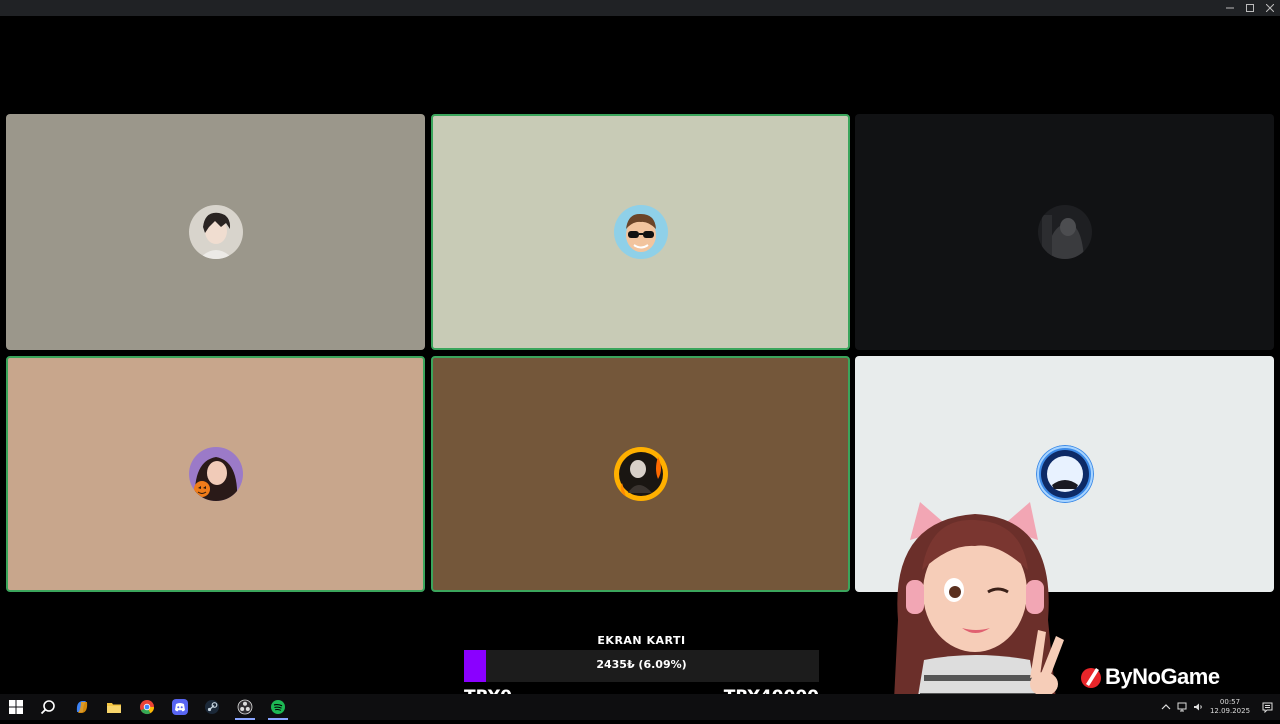 This screenshot has width=1280, height=724. I want to click on close-button, so click(1270, 8).